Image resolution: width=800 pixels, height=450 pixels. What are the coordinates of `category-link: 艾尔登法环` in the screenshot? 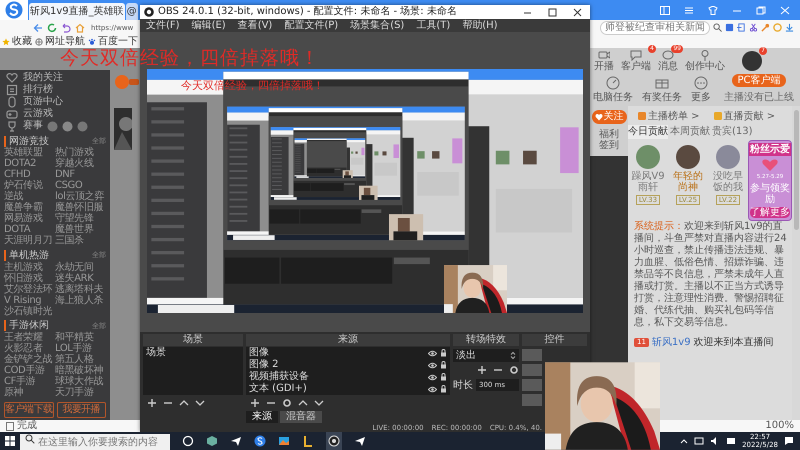 It's located at (29, 289).